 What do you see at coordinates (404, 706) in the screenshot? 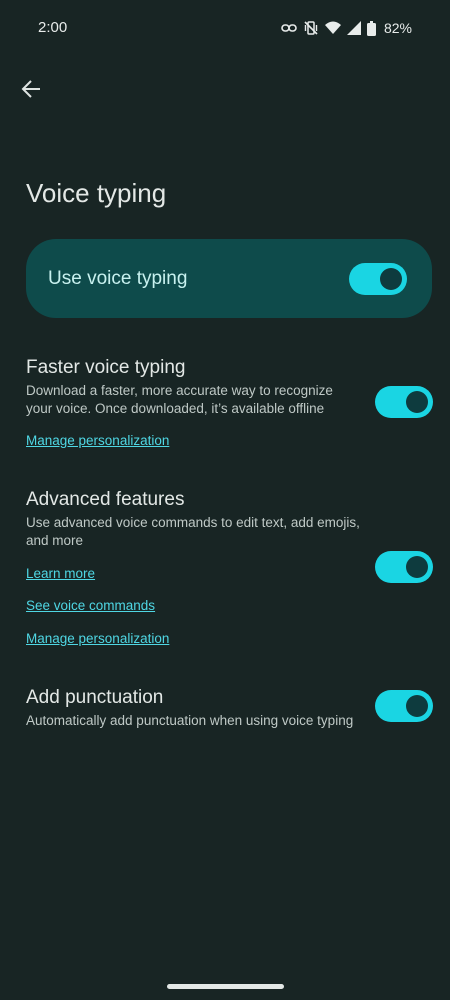
I see `add-punctuation-toggle` at bounding box center [404, 706].